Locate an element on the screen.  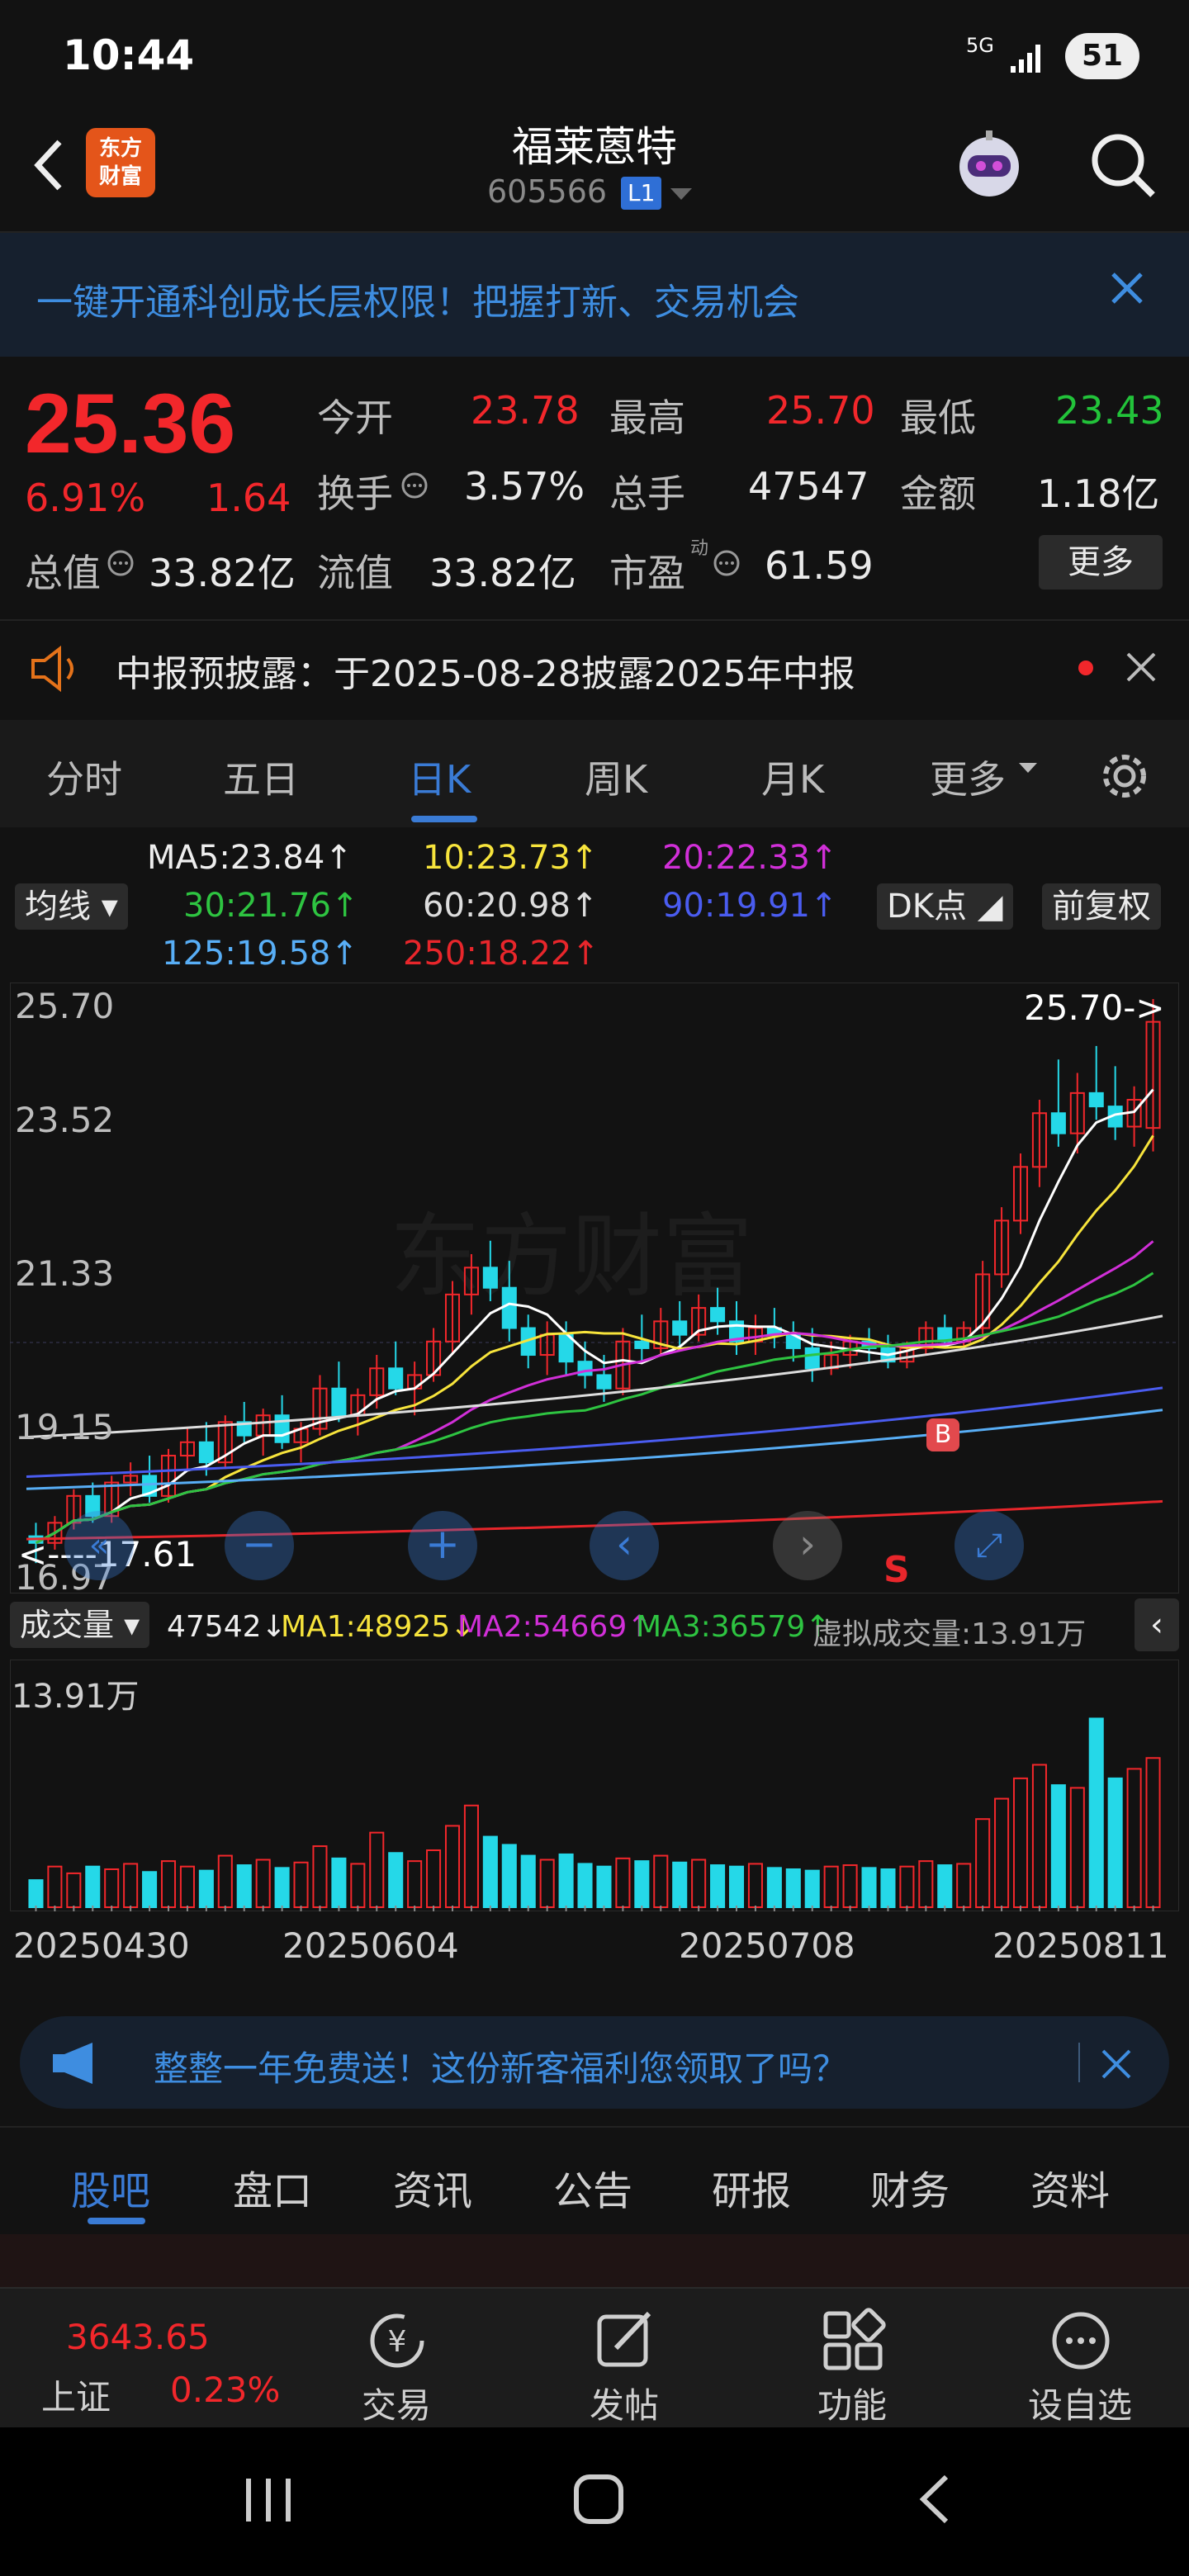
volume-frame is located at coordinates (594, 1785).